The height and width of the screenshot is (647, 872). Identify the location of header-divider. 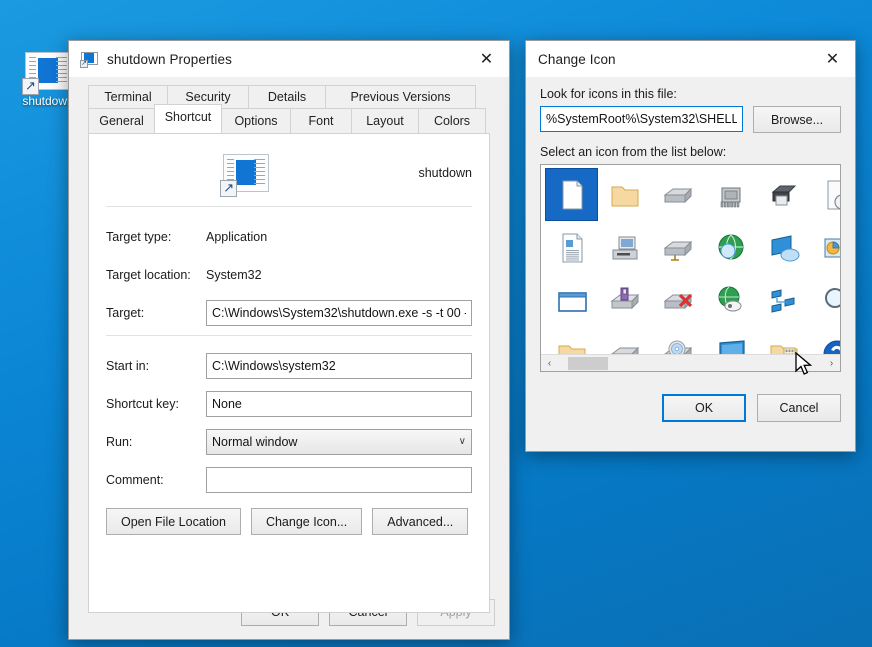
(289, 206).